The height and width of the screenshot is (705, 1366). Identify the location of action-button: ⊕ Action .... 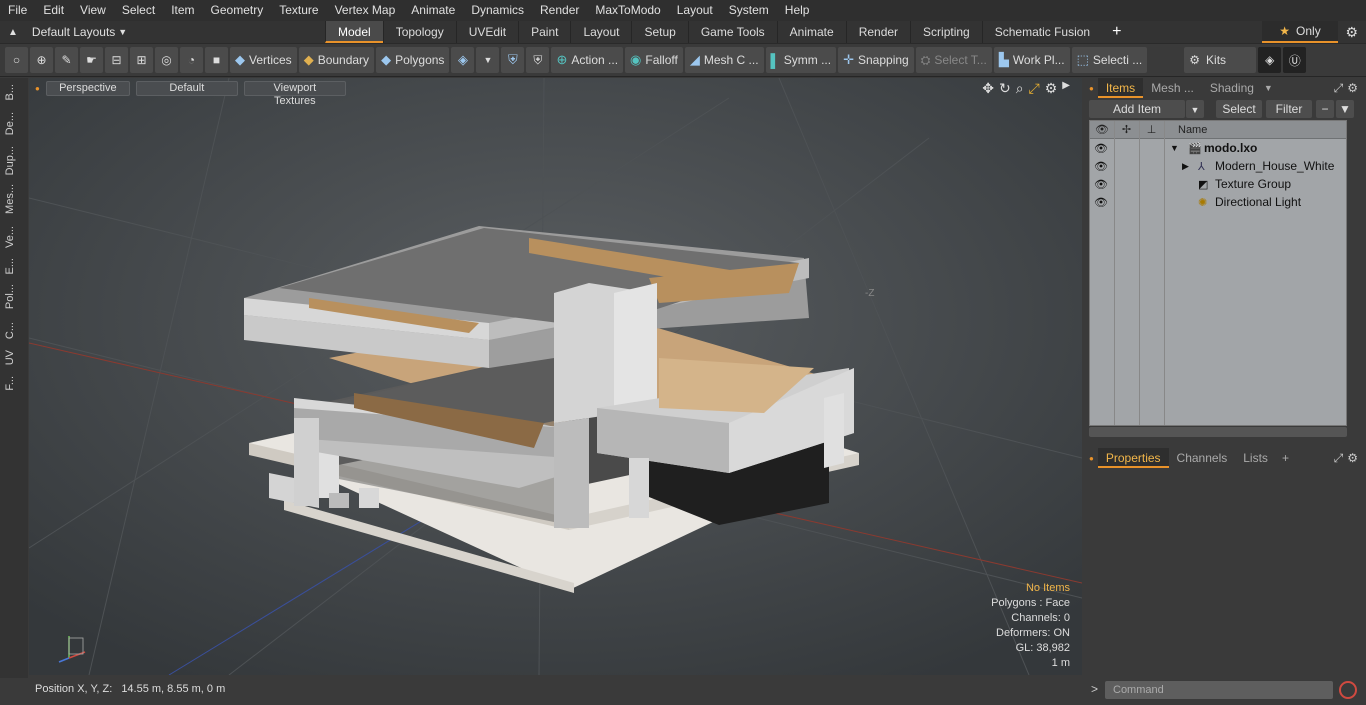
(587, 60).